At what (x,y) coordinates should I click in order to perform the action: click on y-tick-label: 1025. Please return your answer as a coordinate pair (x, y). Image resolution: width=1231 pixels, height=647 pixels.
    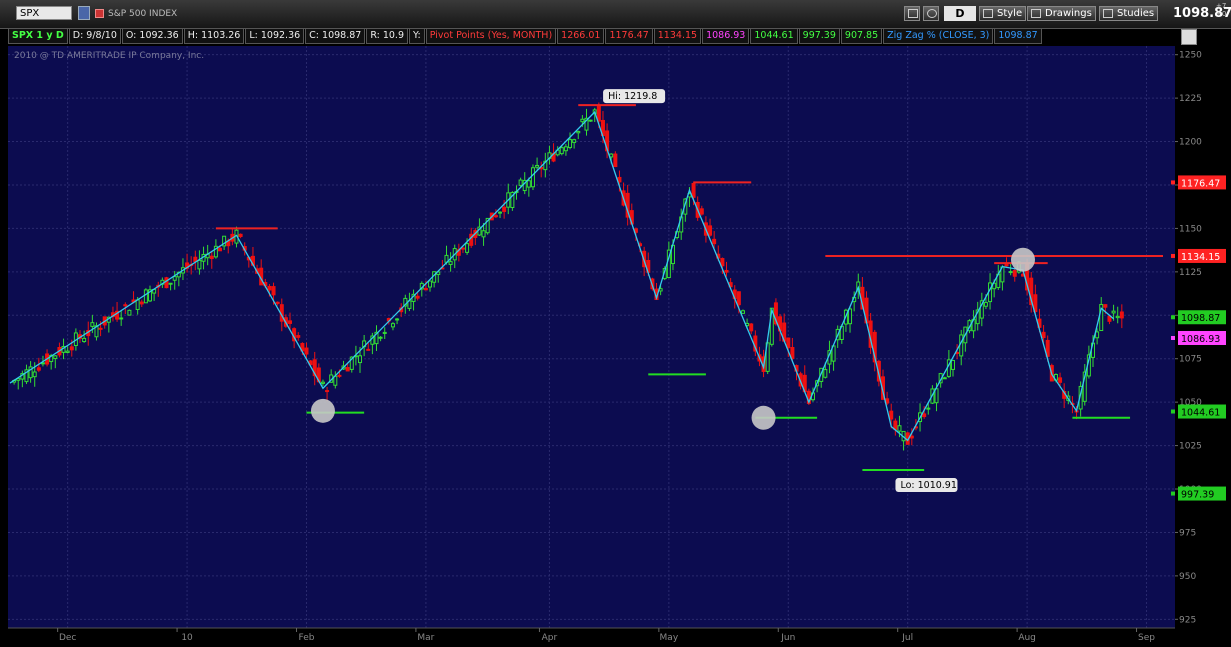
    Looking at the image, I should click on (1190, 447).